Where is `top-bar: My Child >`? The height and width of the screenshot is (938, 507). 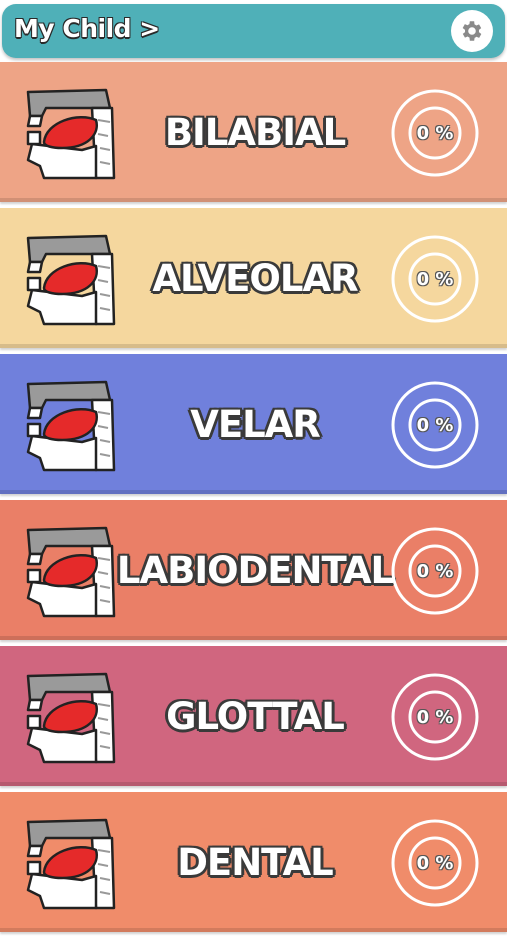 top-bar: My Child > is located at coordinates (253, 31).